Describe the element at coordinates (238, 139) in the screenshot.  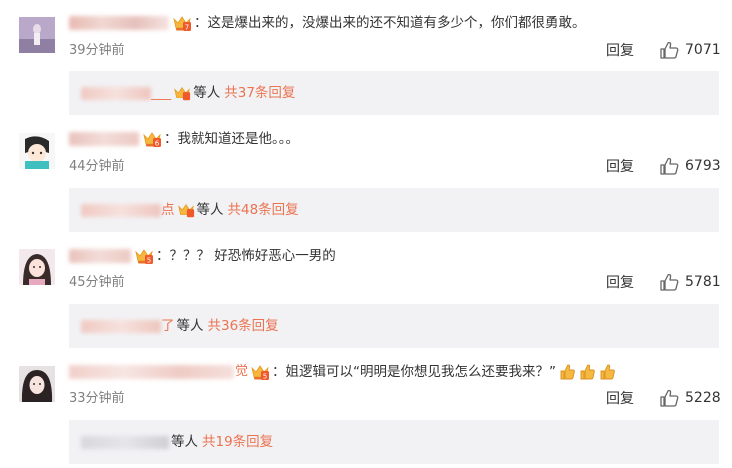
I see `comment-text: 我就知道还是他。。。` at that location.